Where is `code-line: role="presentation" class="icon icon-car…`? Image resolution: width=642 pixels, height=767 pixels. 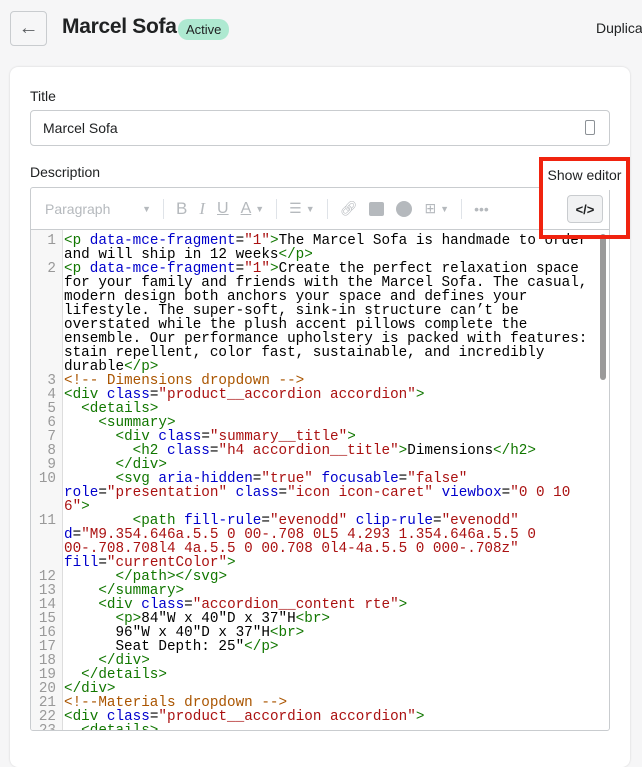
code-line: role="presentation" class="icon icon-car… is located at coordinates (320, 493).